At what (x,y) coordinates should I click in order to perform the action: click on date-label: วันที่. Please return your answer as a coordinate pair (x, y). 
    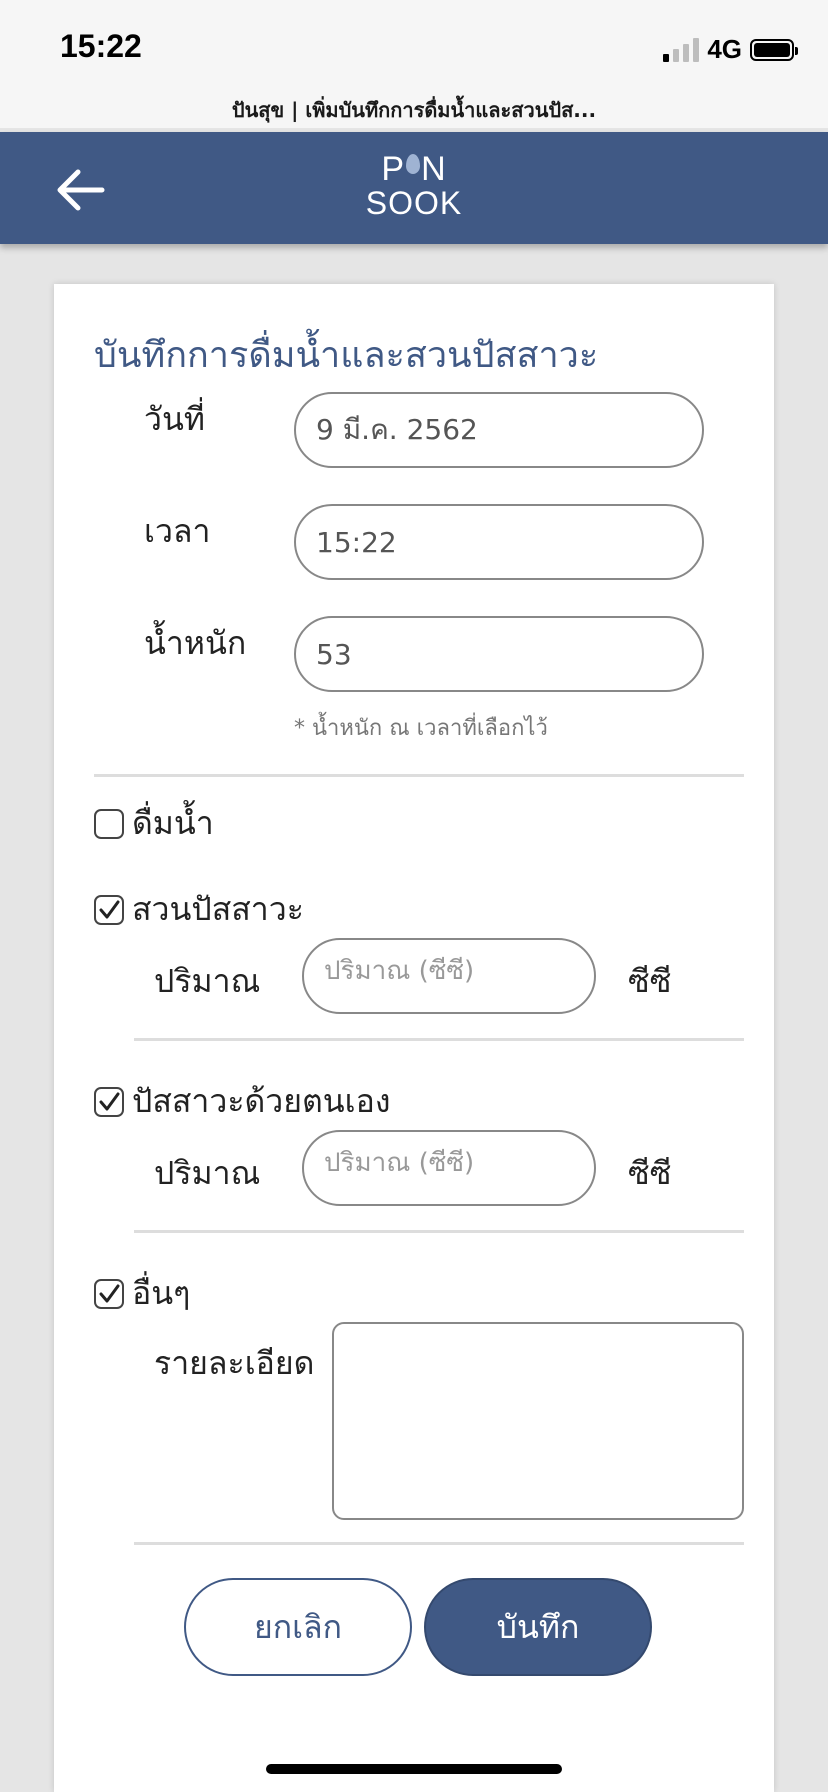
    Looking at the image, I should click on (174, 419).